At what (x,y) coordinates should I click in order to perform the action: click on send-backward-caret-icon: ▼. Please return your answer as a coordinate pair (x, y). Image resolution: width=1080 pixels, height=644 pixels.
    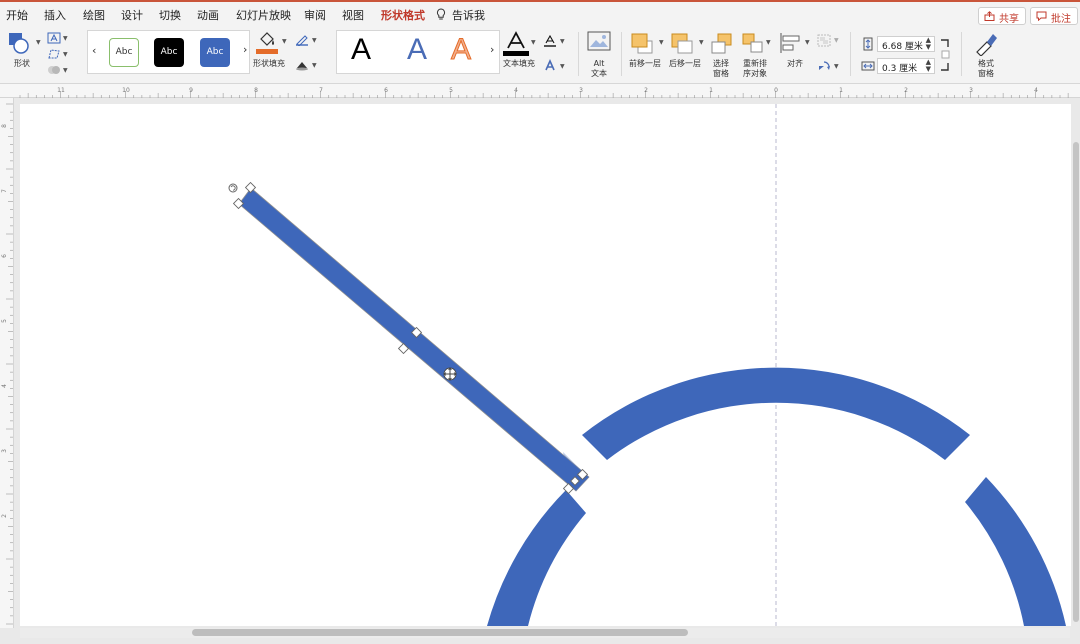
    Looking at the image, I should click on (701, 42).